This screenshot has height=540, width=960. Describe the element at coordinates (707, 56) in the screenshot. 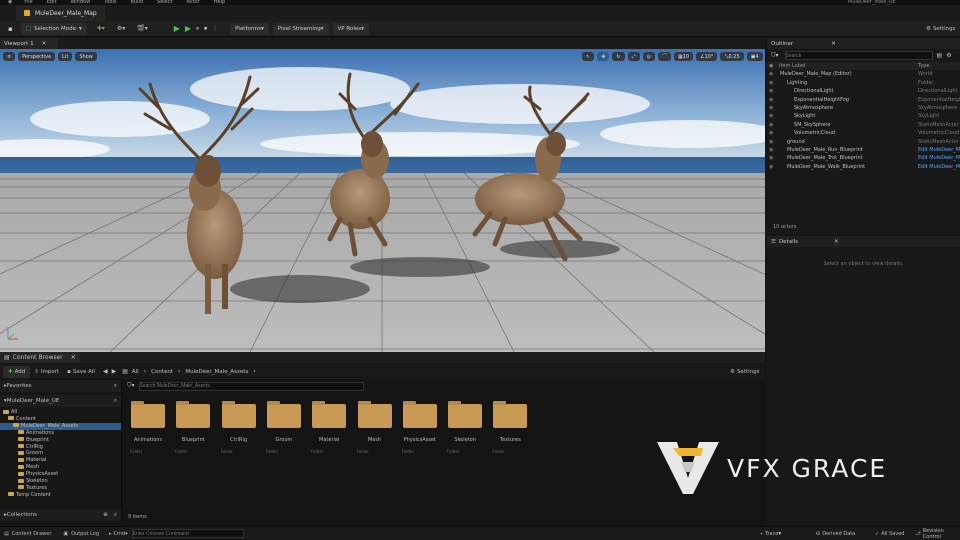

I see `rotation-snap-button: ∠ 10°` at that location.